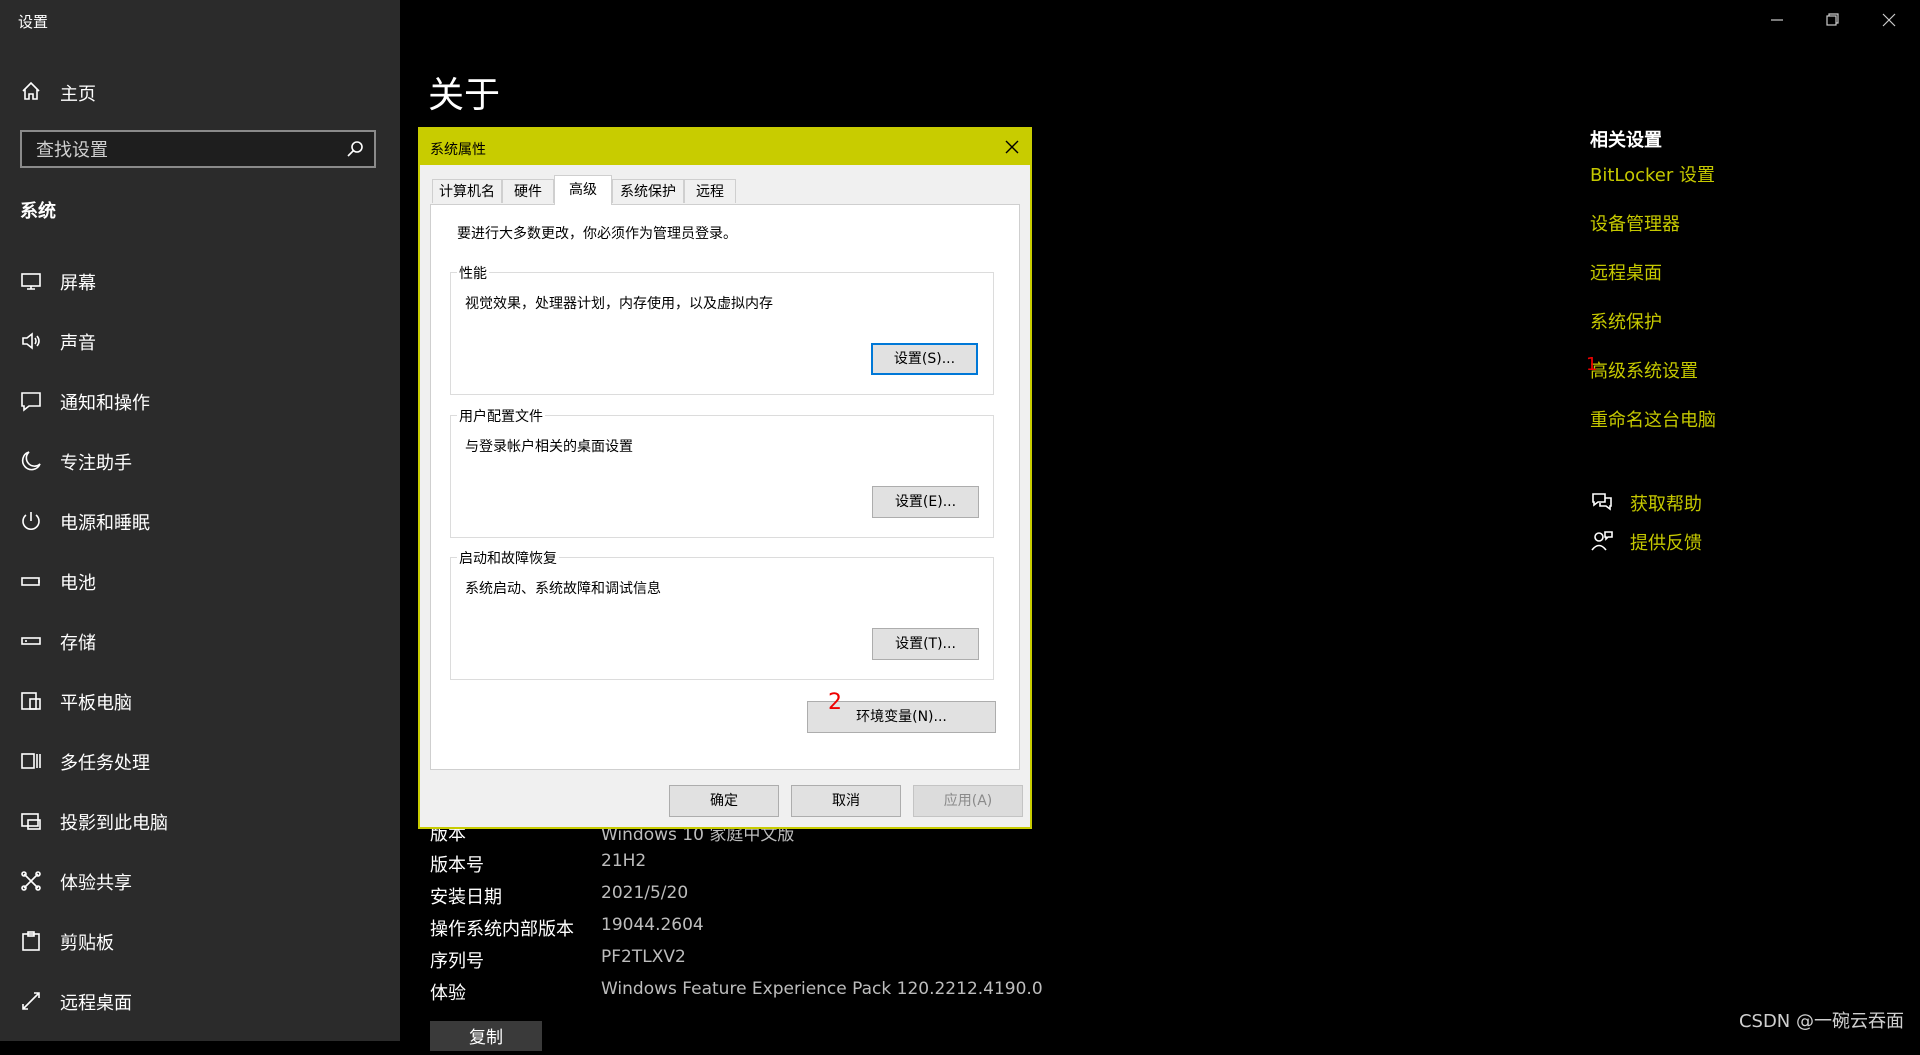 This screenshot has width=1920, height=1055. I want to click on sidebar-item-battery: 电池, so click(200, 581).